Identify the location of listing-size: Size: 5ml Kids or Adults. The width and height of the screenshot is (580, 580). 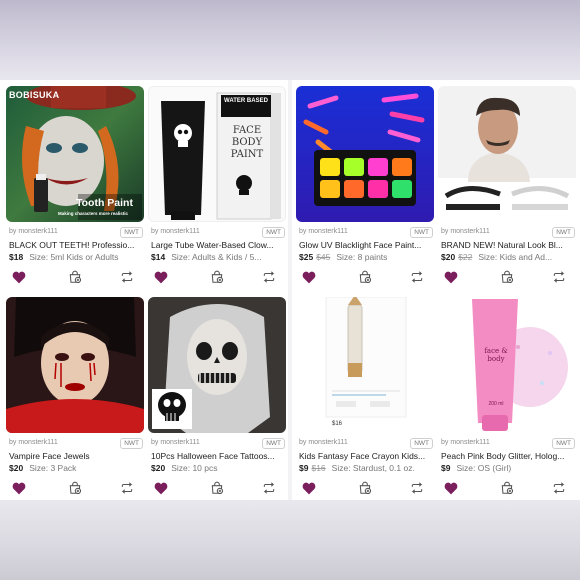
(74, 257).